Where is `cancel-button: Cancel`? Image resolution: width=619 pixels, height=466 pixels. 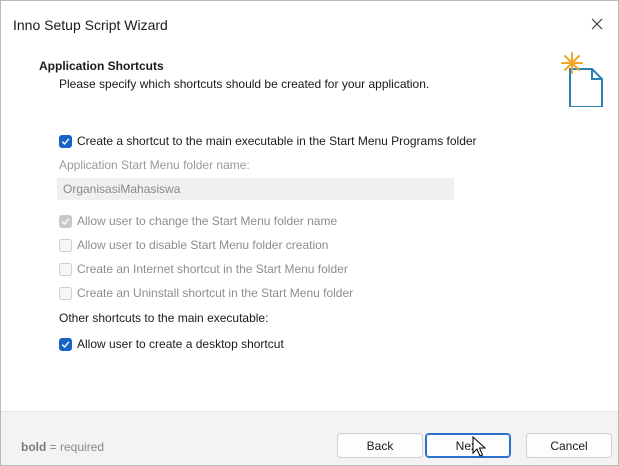 cancel-button: Cancel is located at coordinates (569, 445).